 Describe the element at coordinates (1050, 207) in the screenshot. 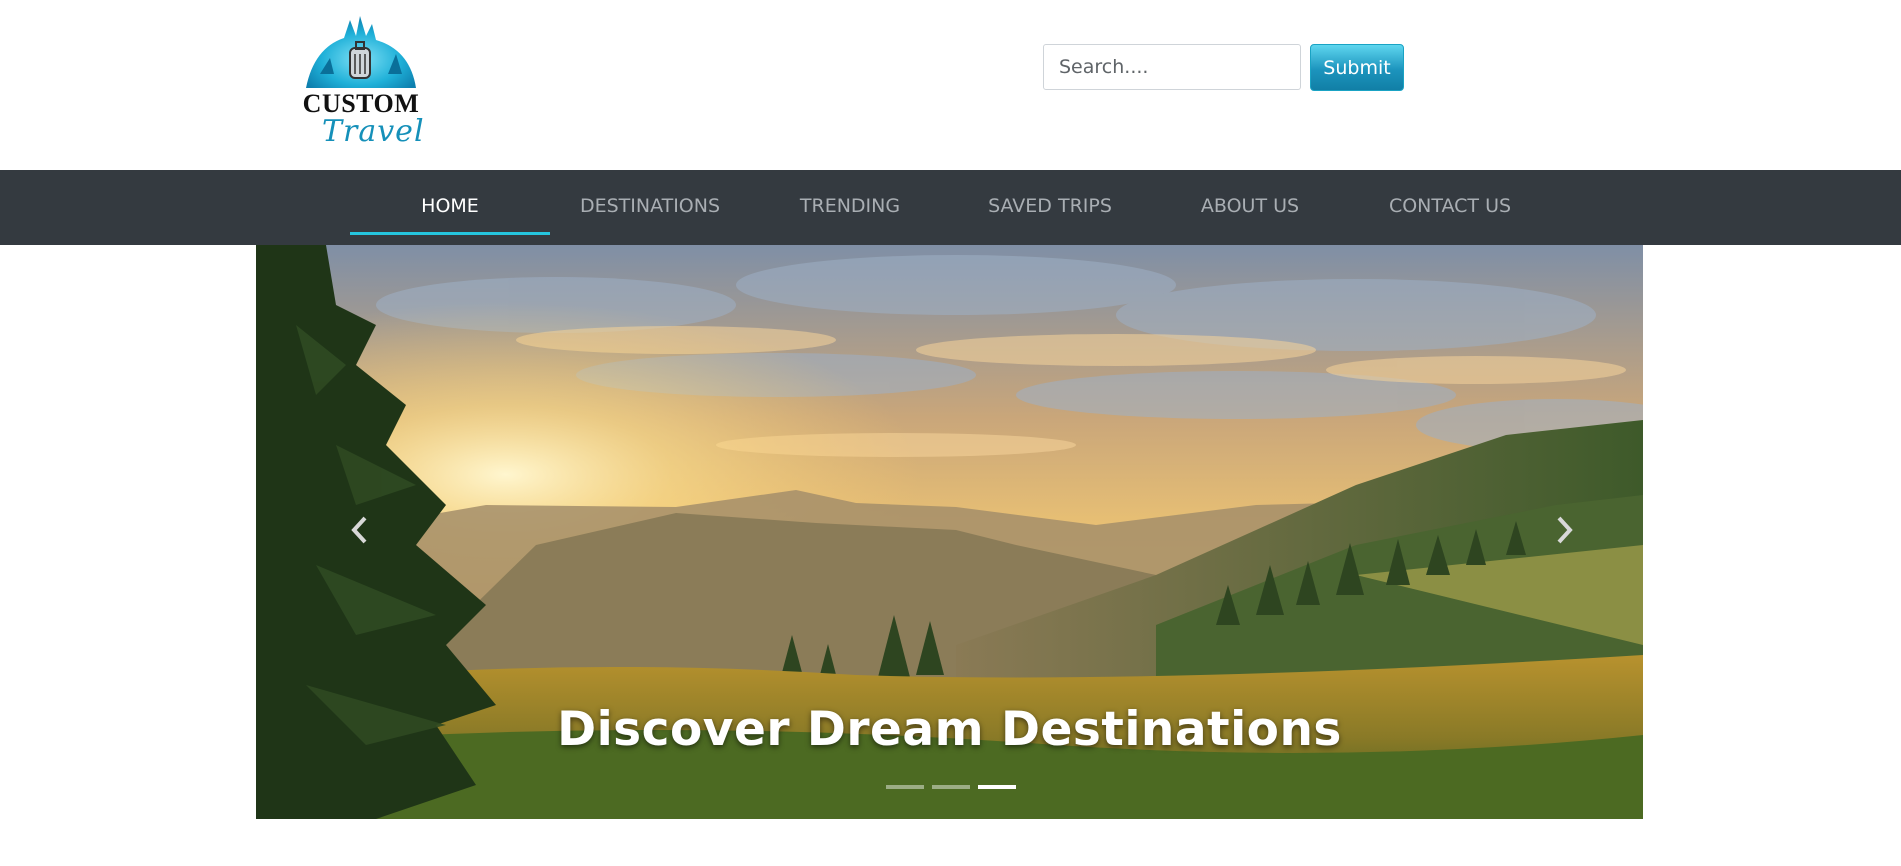

I see `nav-item-saved-trips: SAVED TRIPS` at that location.